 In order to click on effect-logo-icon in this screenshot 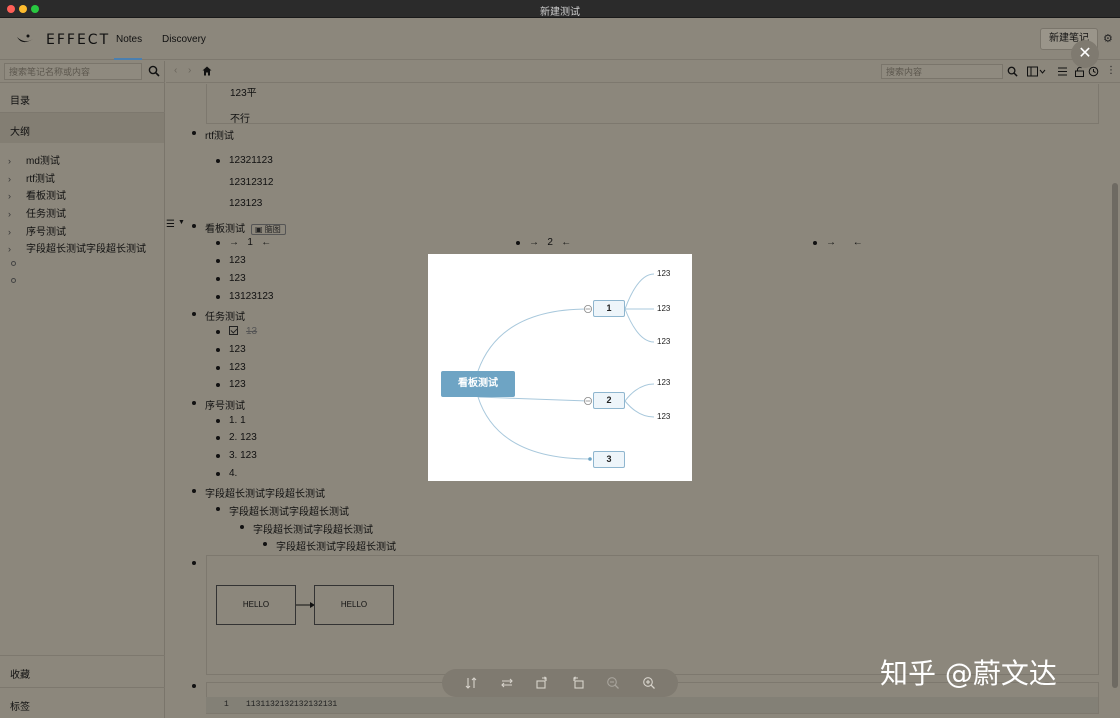, I will do `click(25, 38)`.